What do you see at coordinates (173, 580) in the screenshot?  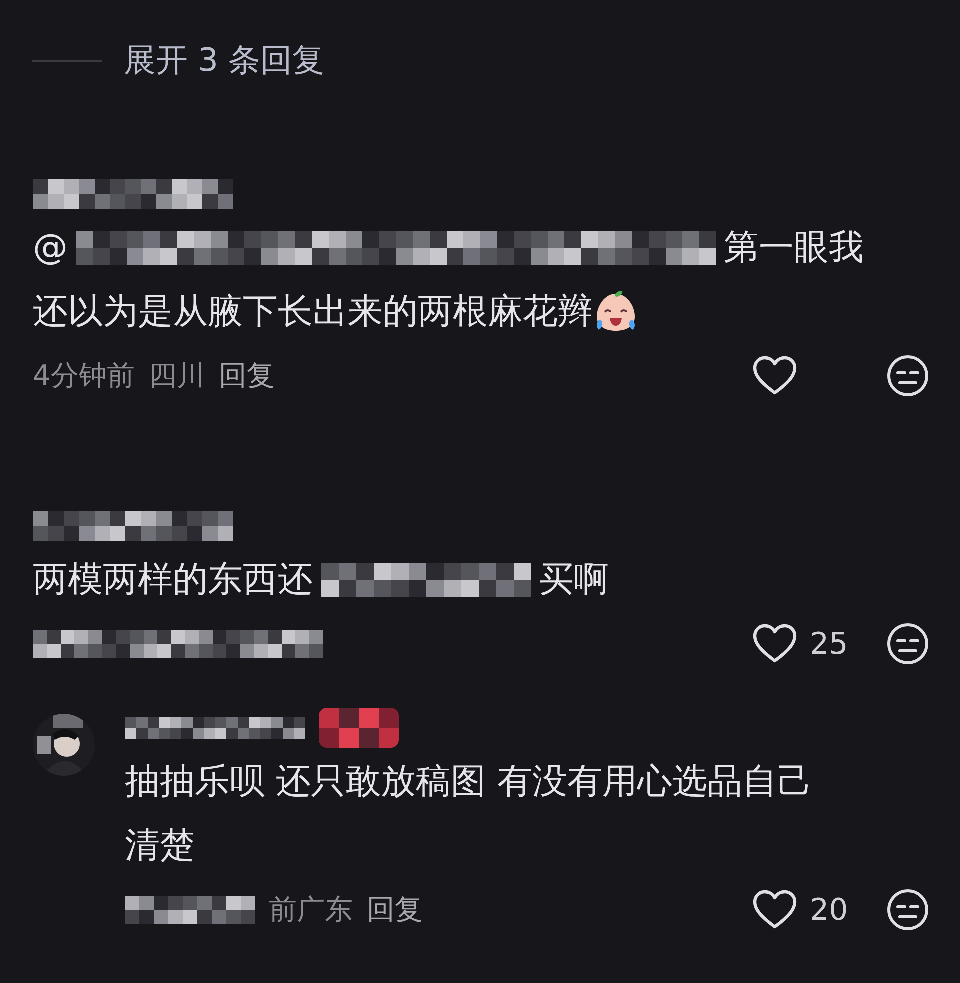 I see `comment-text: 两模两样的东西还` at bounding box center [173, 580].